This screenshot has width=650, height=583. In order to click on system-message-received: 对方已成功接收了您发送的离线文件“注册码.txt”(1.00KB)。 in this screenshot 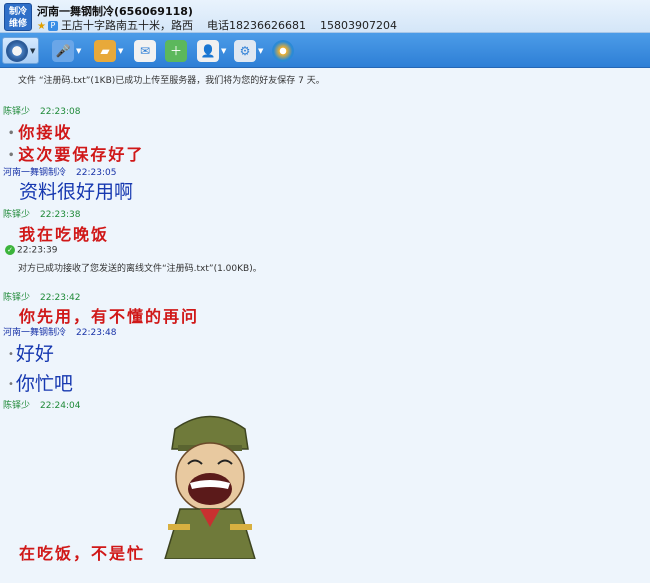, I will do `click(140, 269)`.